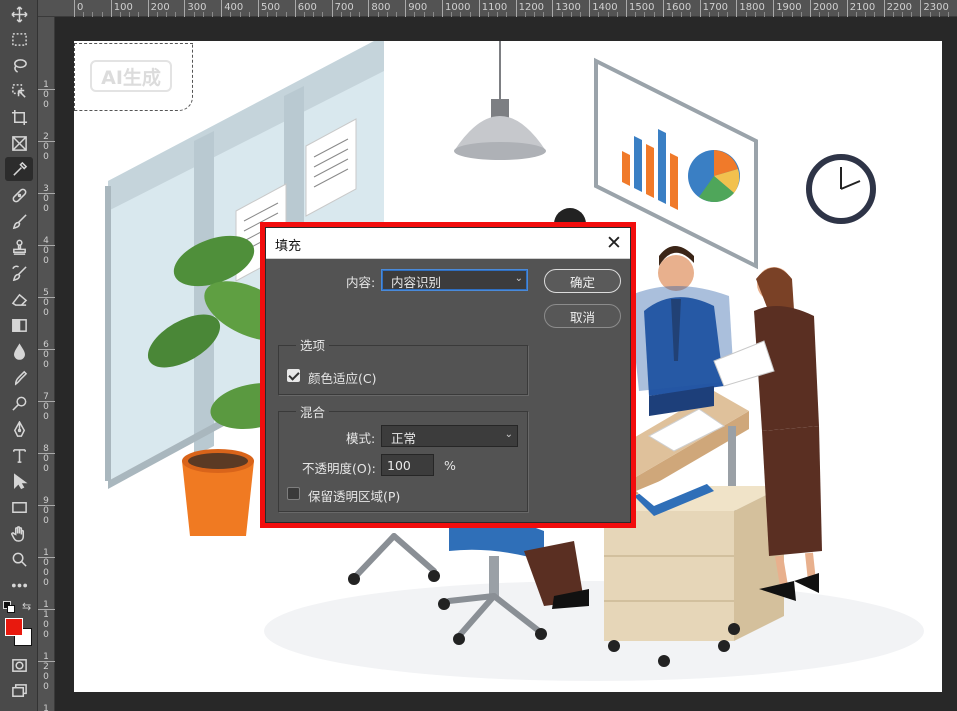 The image size is (957, 711). I want to click on brush-icon, so click(19, 221).